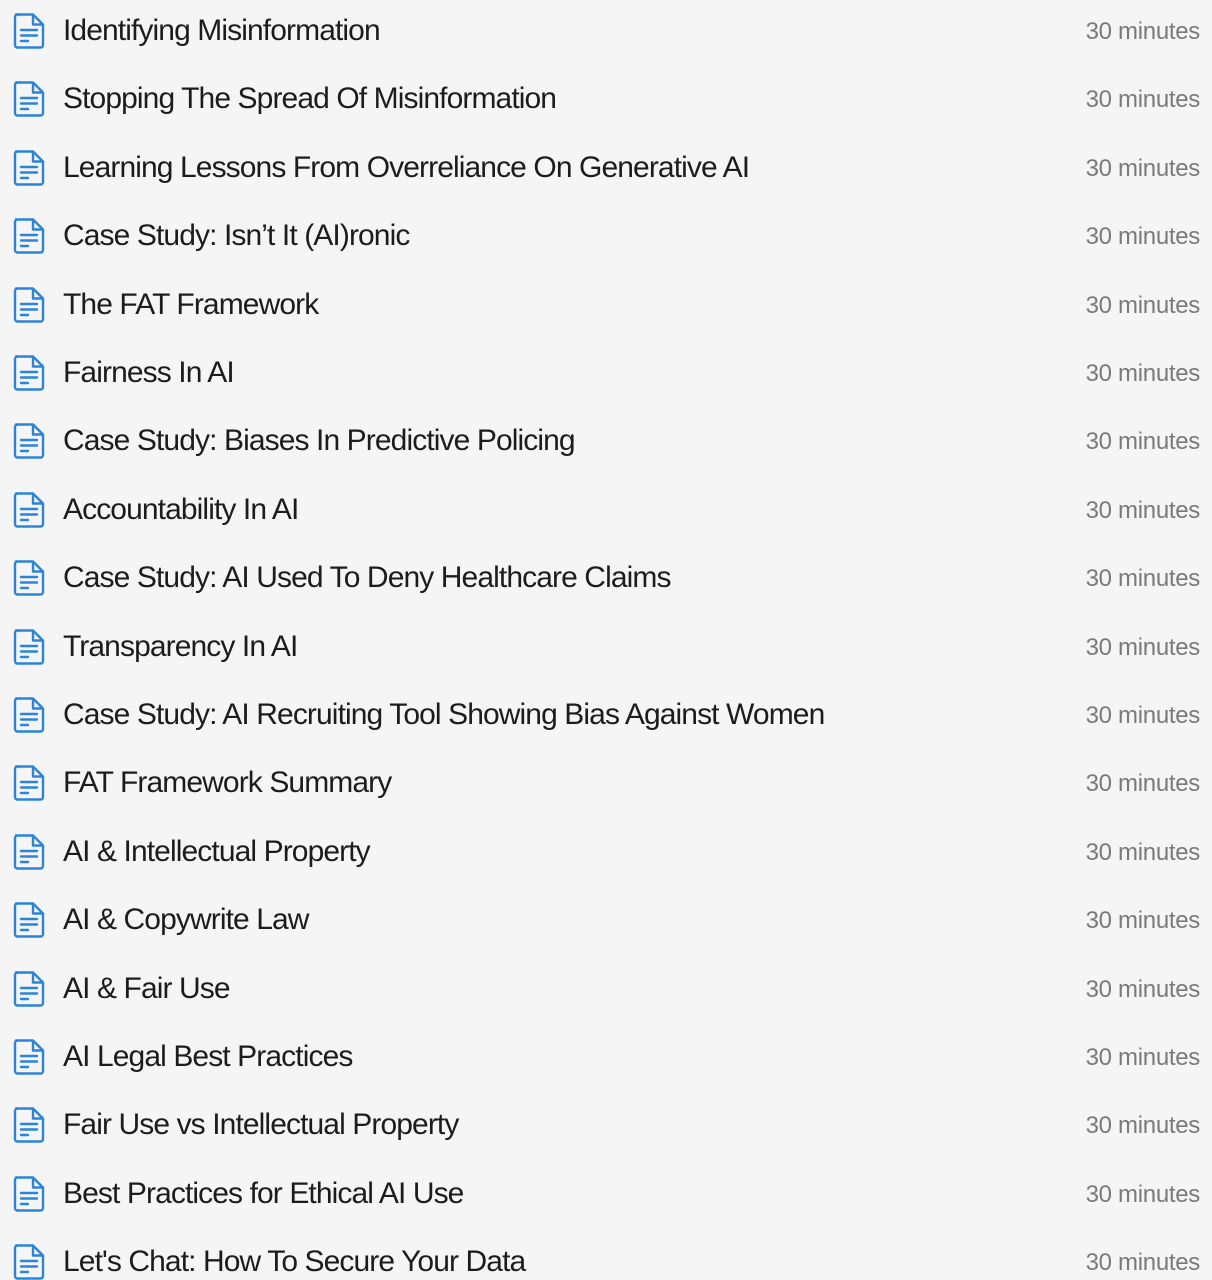  I want to click on lesson-title: Let's Chat: How To Secure Your Data, so click(294, 1262).